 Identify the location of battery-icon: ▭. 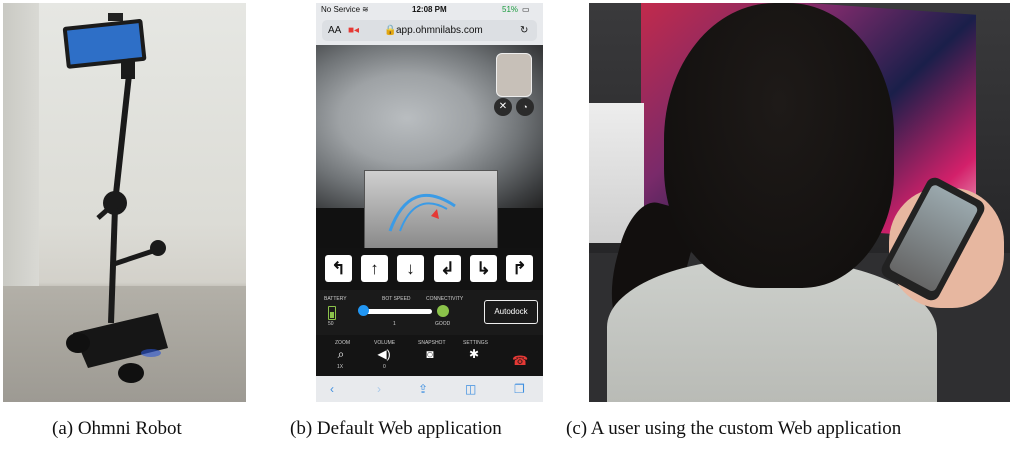
(526, 9).